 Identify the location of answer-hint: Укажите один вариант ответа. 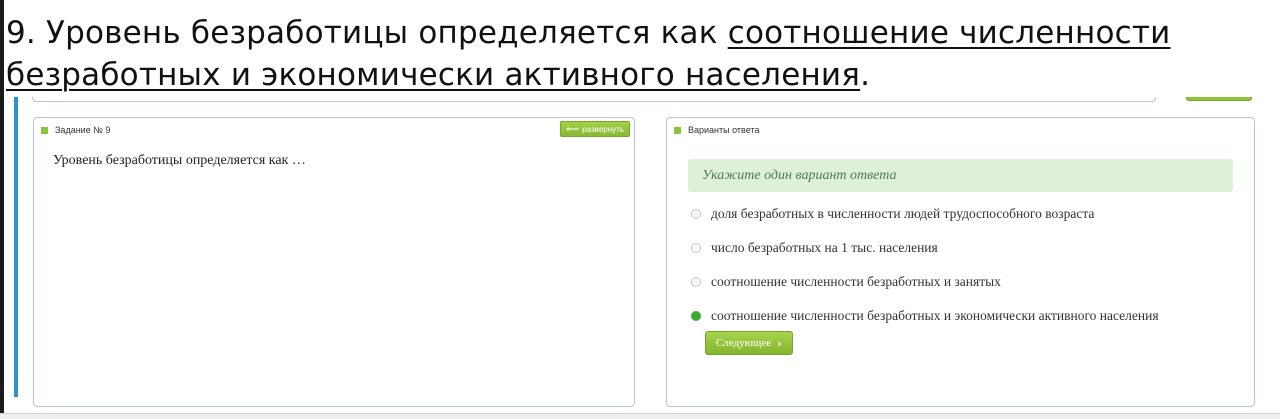
(799, 175).